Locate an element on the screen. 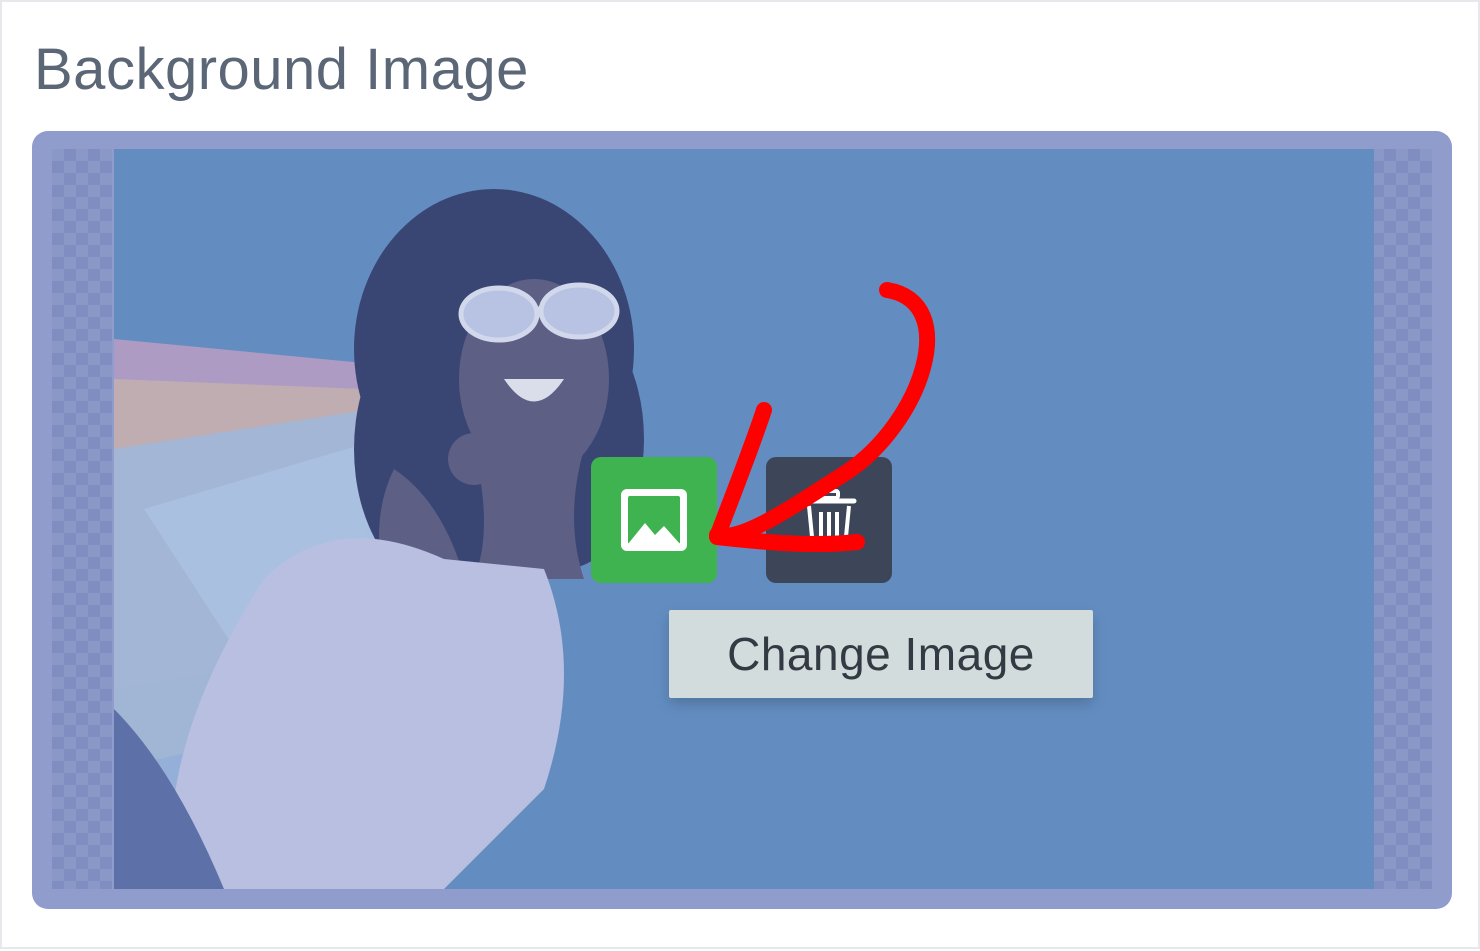 This screenshot has width=1480, height=951. trash-icon is located at coordinates (829, 519).